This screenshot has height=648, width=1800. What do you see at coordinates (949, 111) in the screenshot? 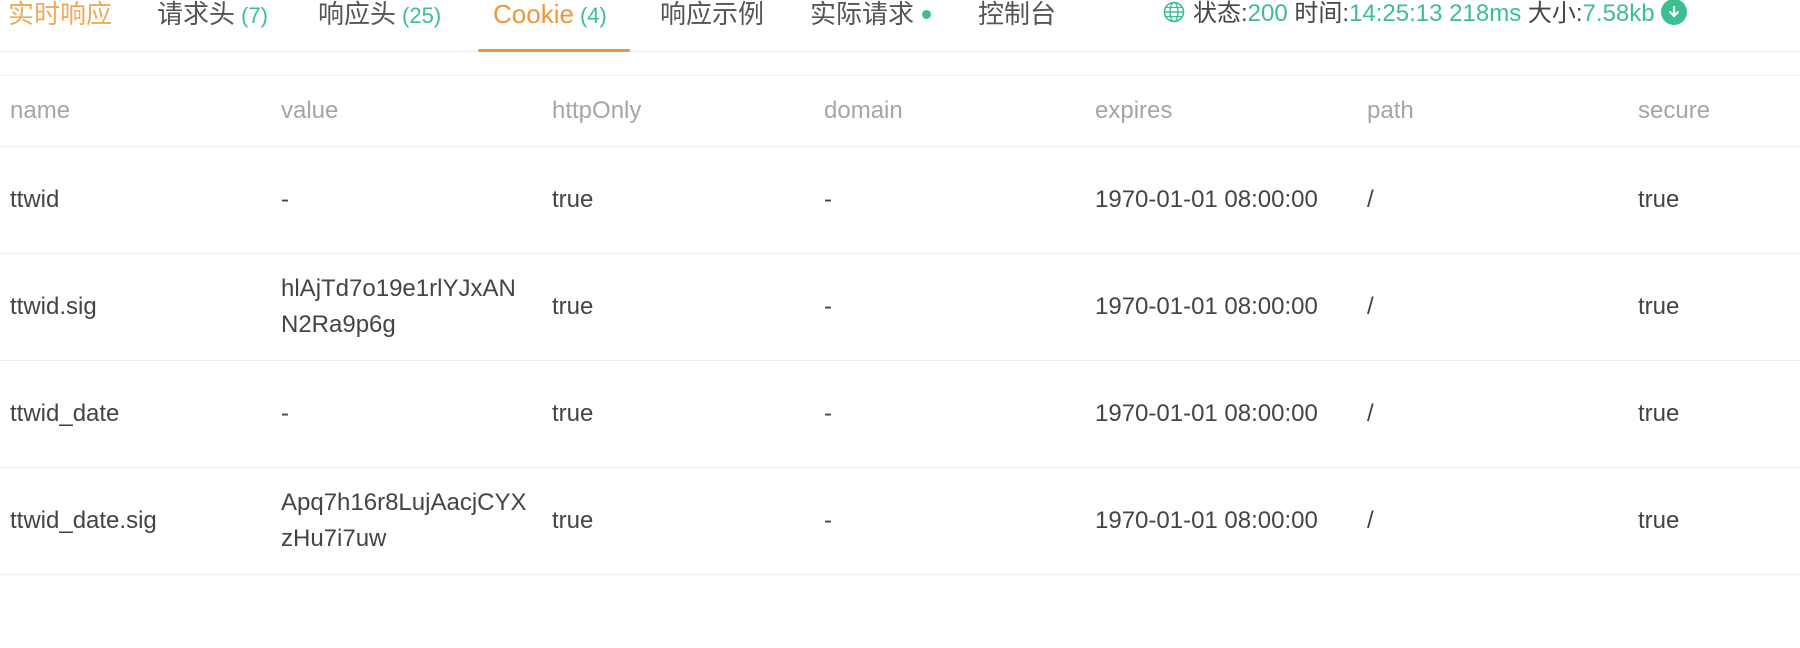
I see `column-header-domain: domain` at bounding box center [949, 111].